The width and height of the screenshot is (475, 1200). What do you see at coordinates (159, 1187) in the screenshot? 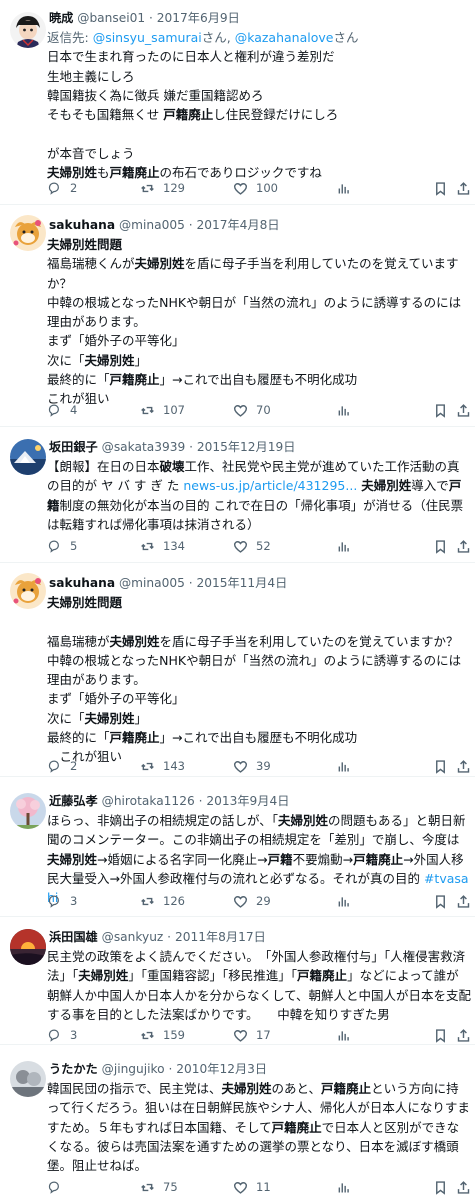
I see `retweet-button: 75` at bounding box center [159, 1187].